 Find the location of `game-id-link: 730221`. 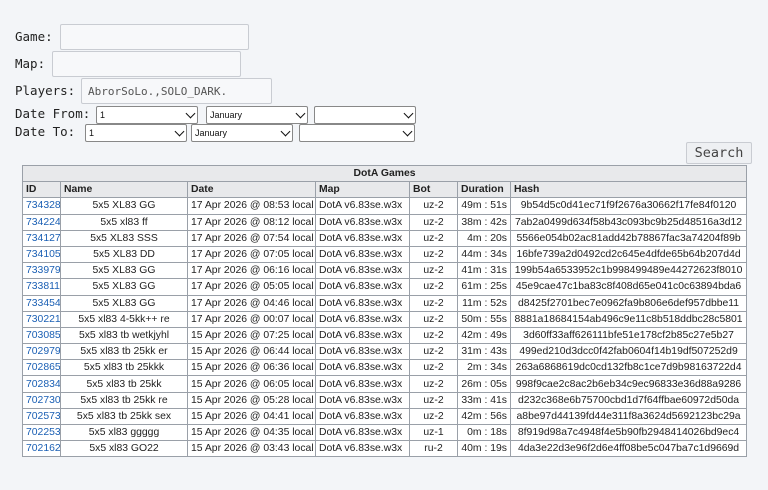

game-id-link: 730221 is located at coordinates (43, 319).